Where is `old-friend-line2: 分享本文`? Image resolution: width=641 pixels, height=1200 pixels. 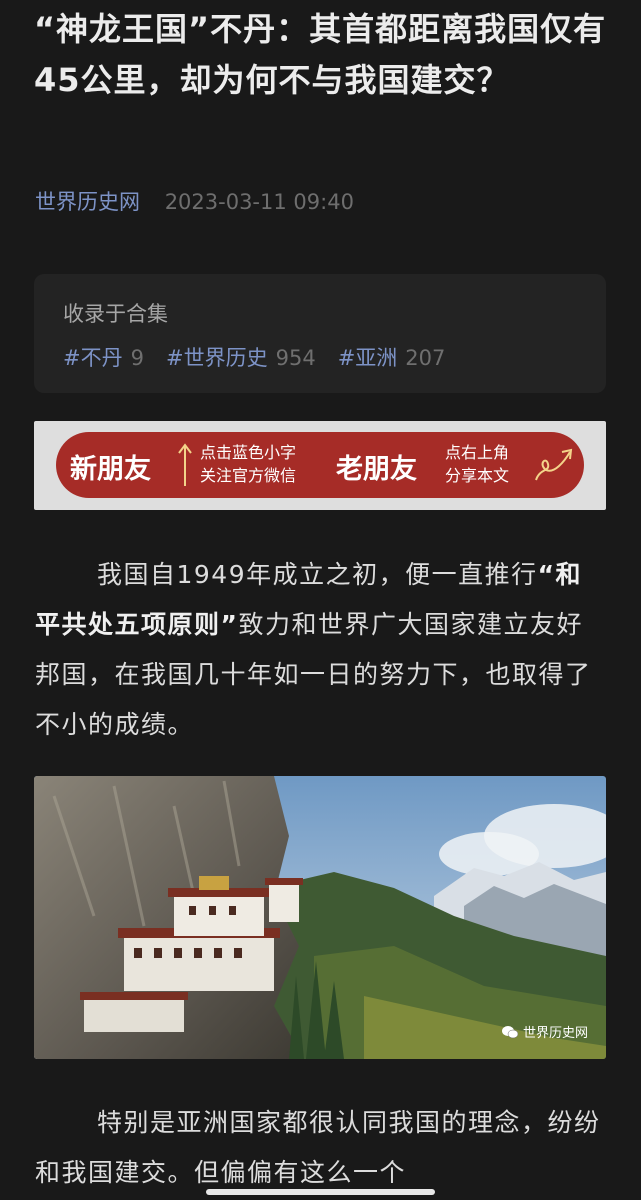 old-friend-line2: 分享本文 is located at coordinates (477, 475).